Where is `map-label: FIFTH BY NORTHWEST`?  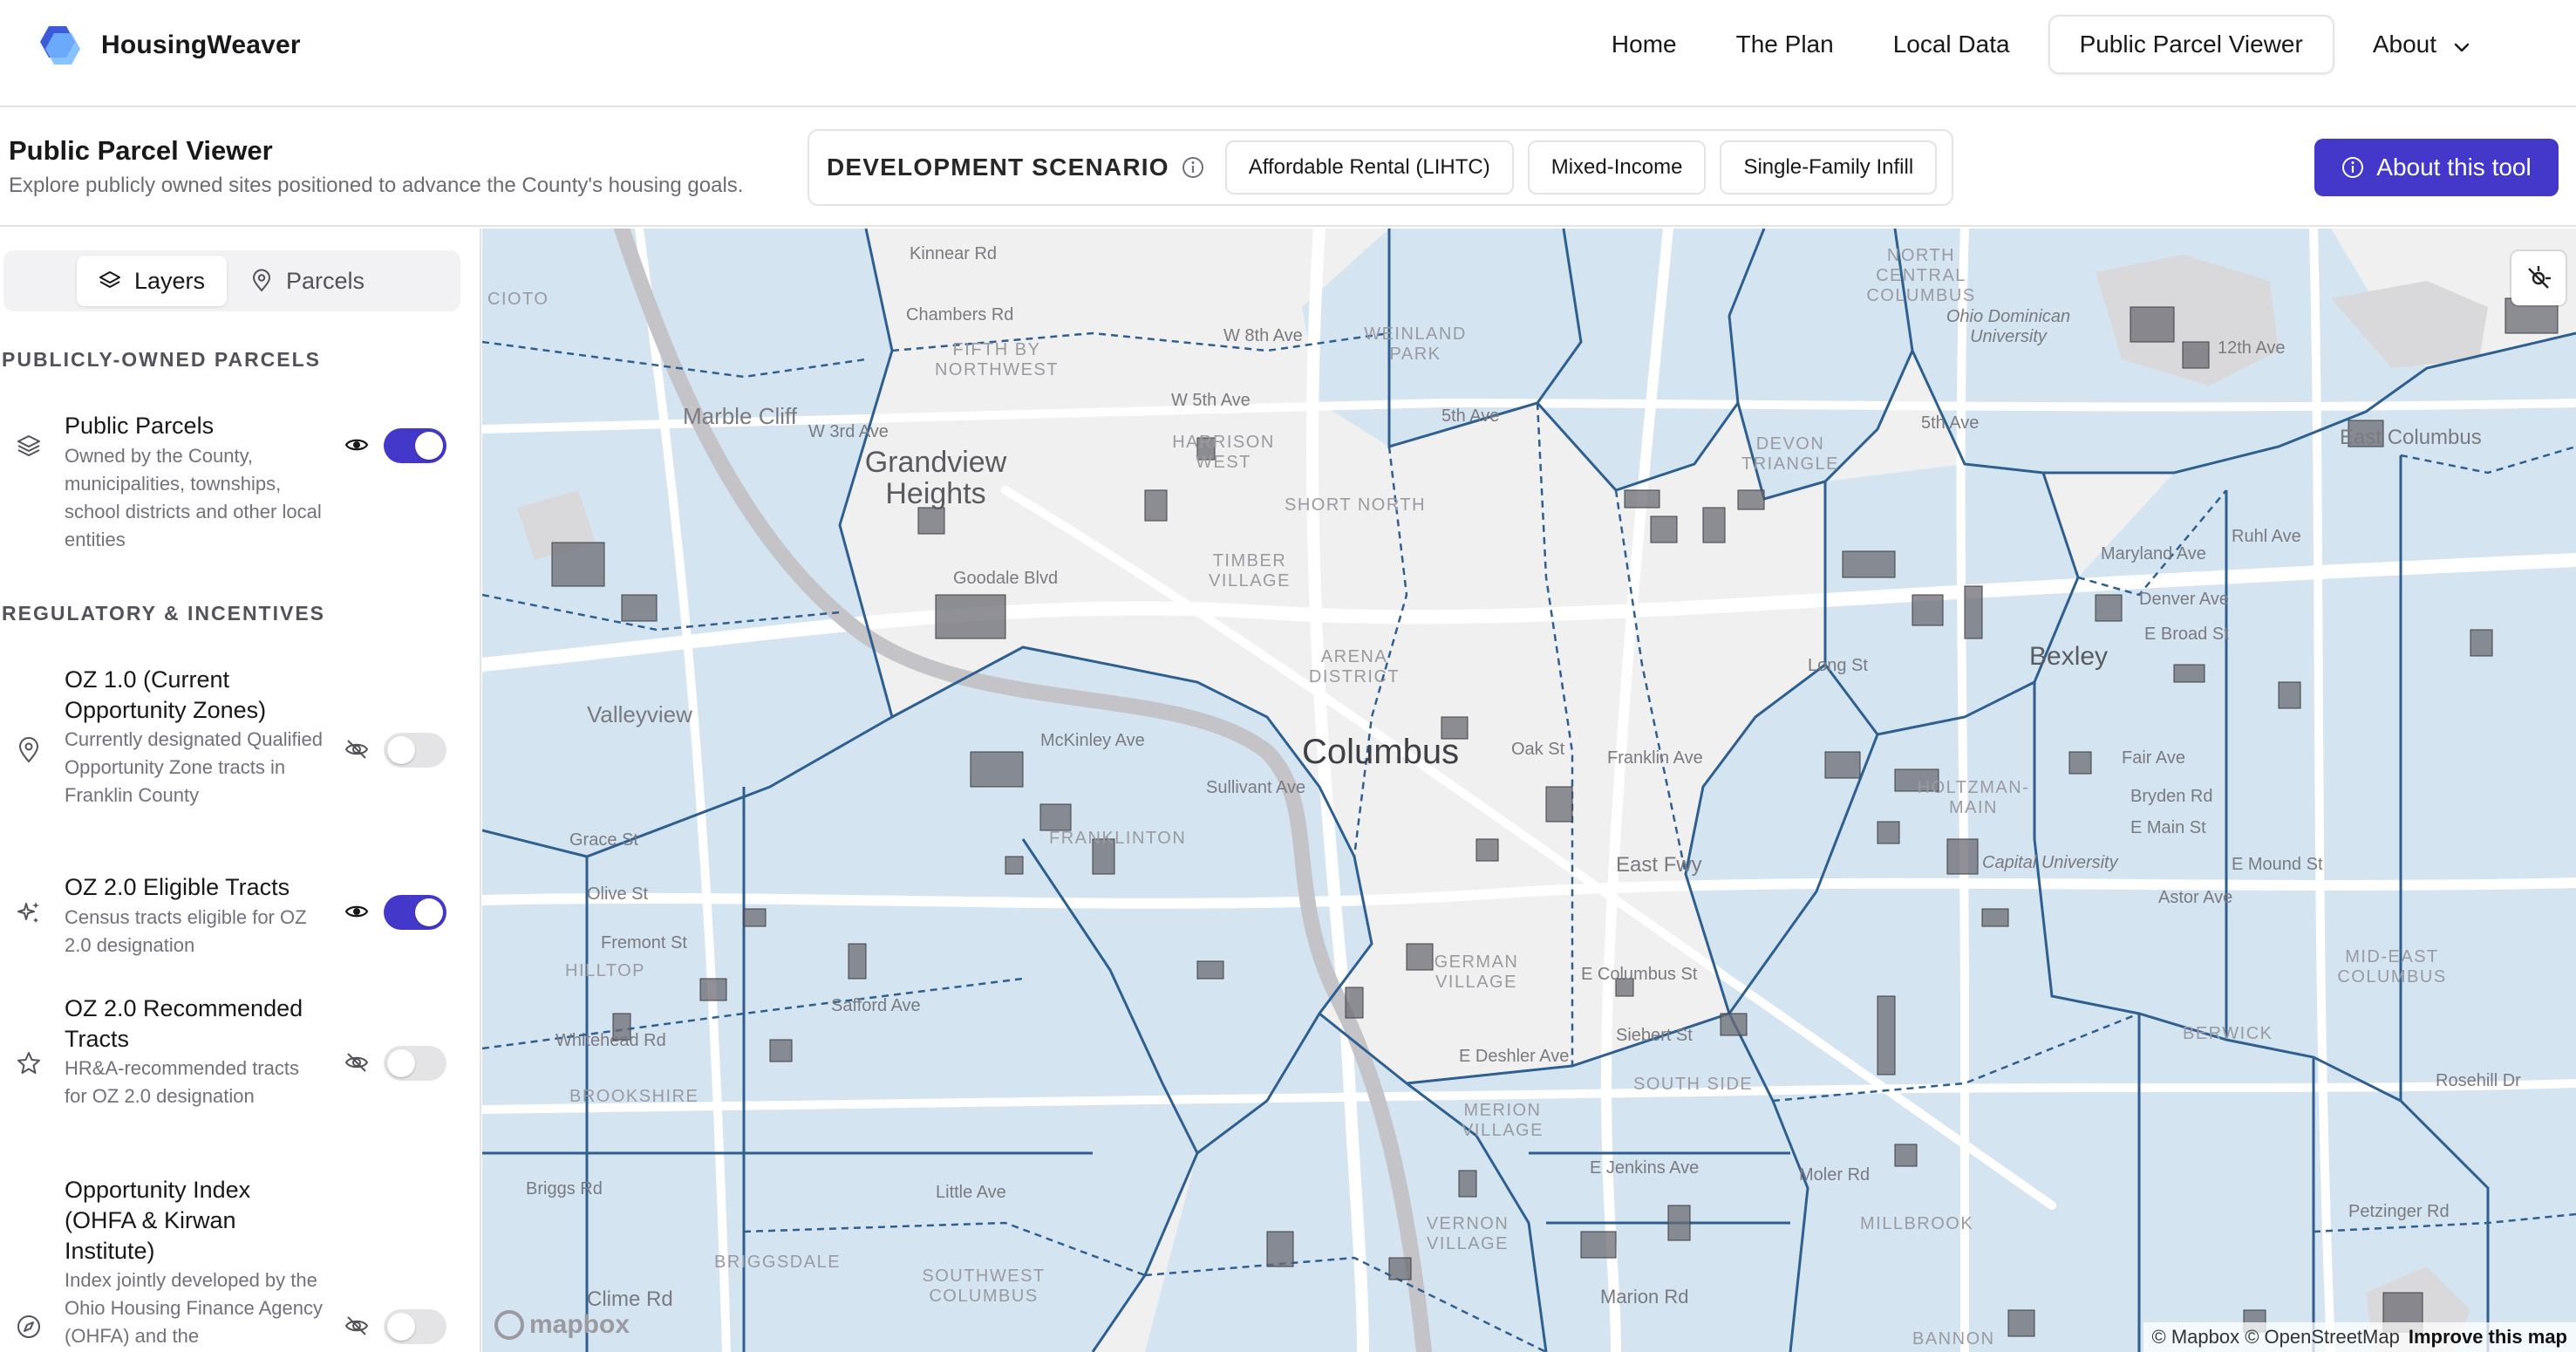
map-label: FIFTH BY NORTHWEST is located at coordinates (997, 359).